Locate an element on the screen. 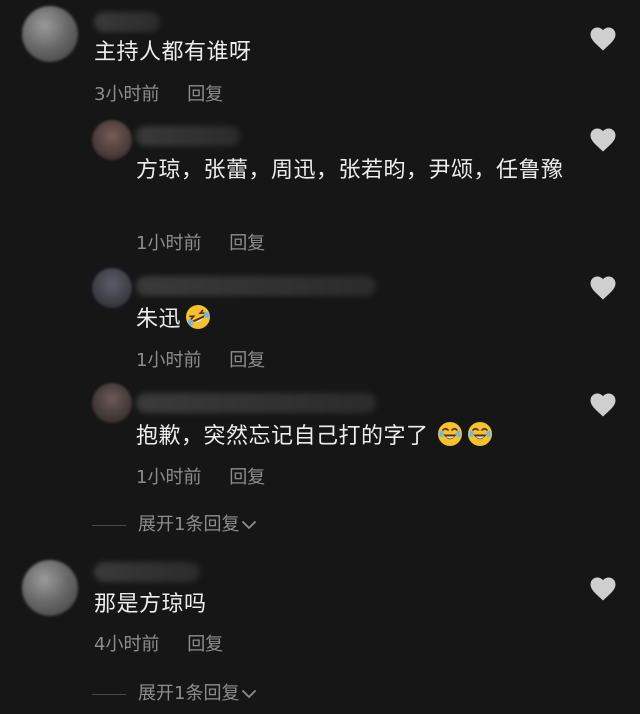 This screenshot has width=640, height=714. comment-text: 朱迅 is located at coordinates (173, 320).